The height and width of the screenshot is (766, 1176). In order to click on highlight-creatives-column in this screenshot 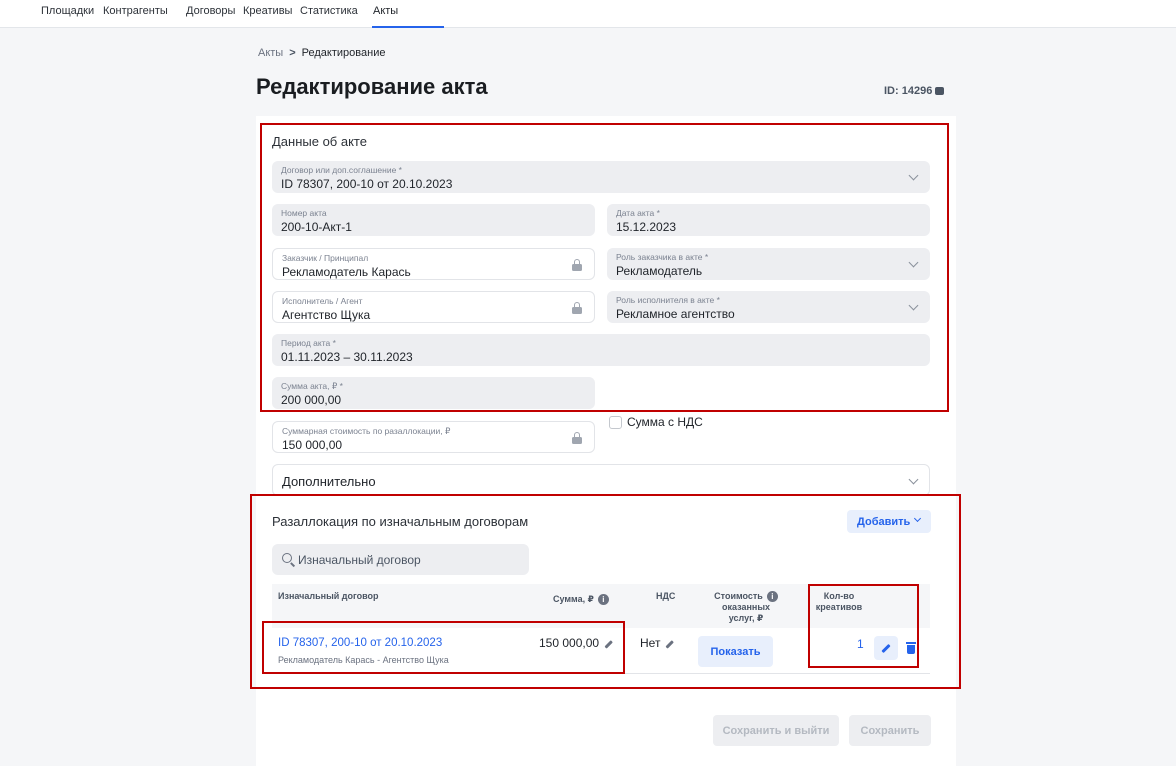, I will do `click(863, 626)`.